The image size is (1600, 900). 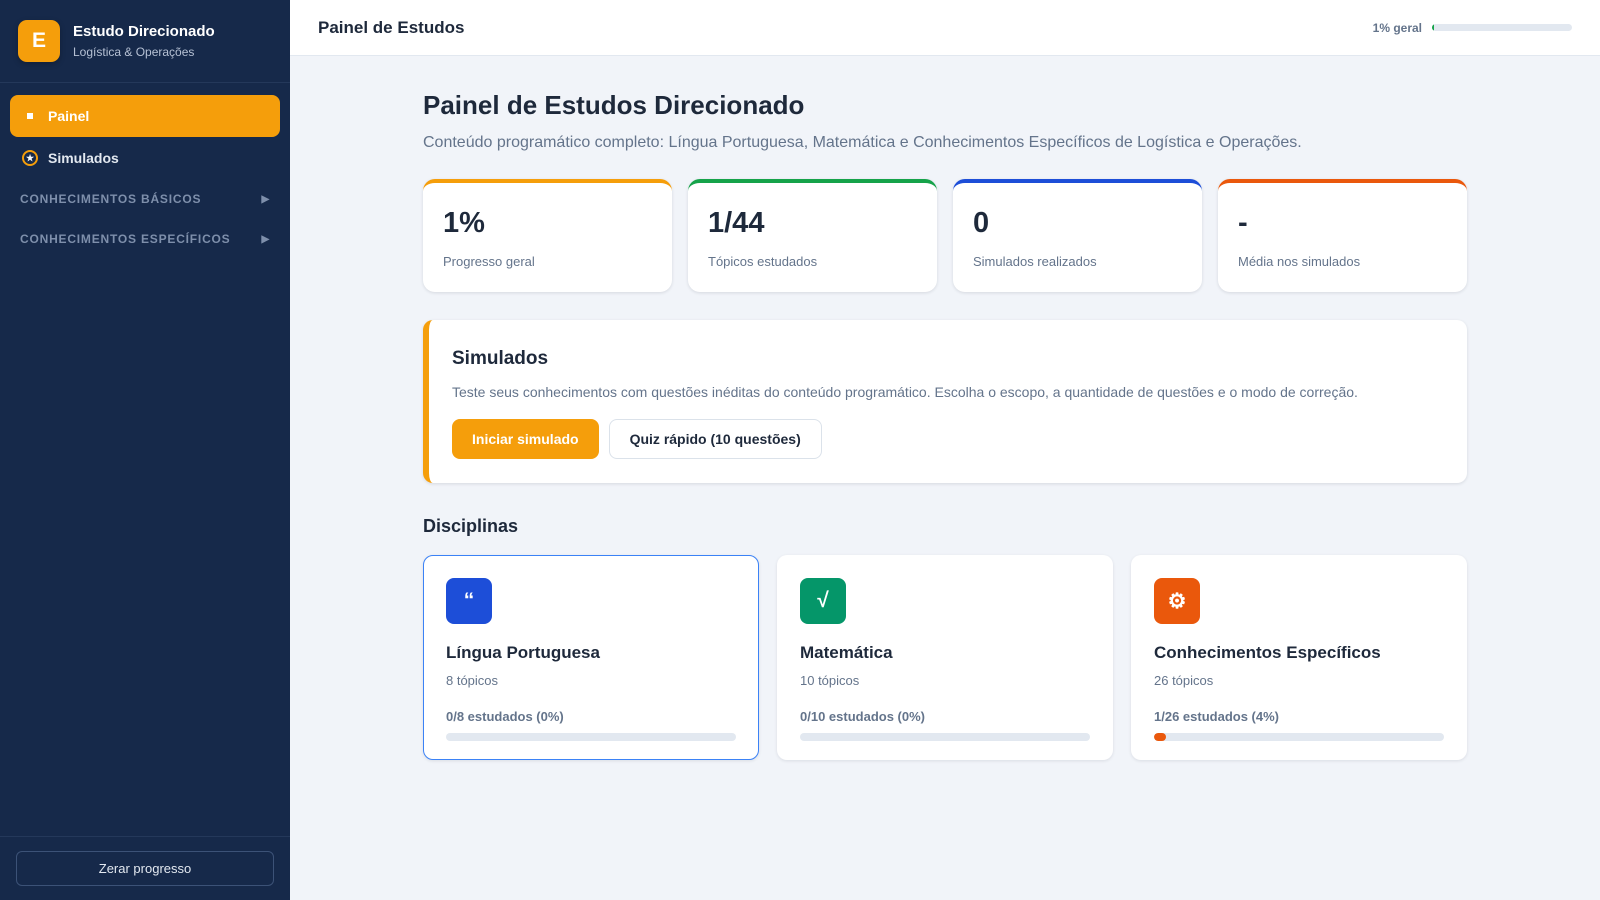 I want to click on sidebar-item-label: Simulados, so click(x=83, y=158).